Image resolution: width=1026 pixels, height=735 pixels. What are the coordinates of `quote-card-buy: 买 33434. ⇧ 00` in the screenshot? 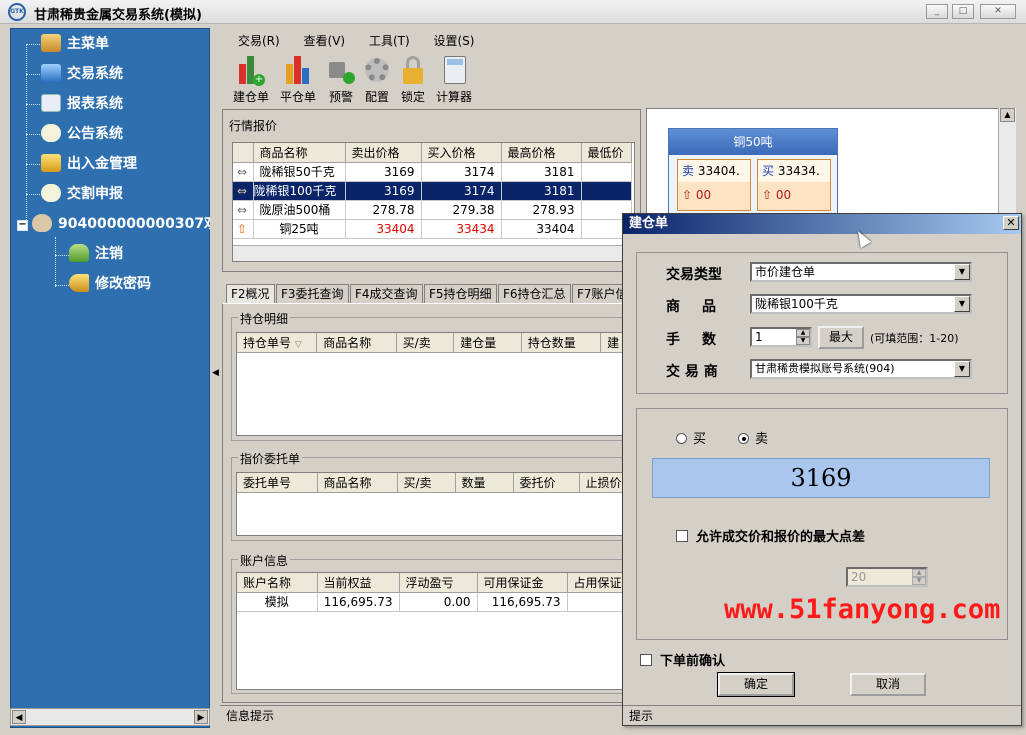 It's located at (794, 185).